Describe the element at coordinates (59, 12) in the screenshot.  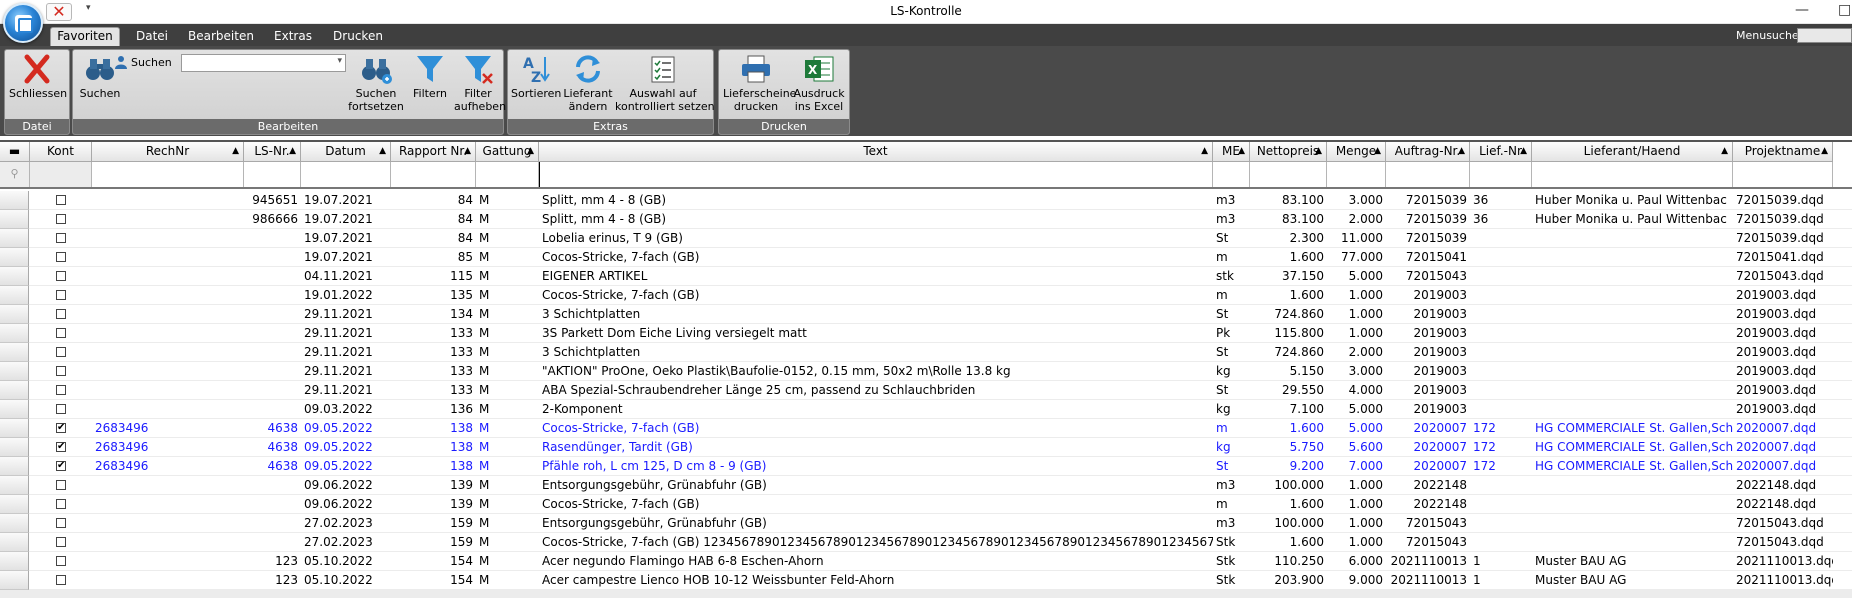
I see `quick-access-close-button: ✕` at that location.